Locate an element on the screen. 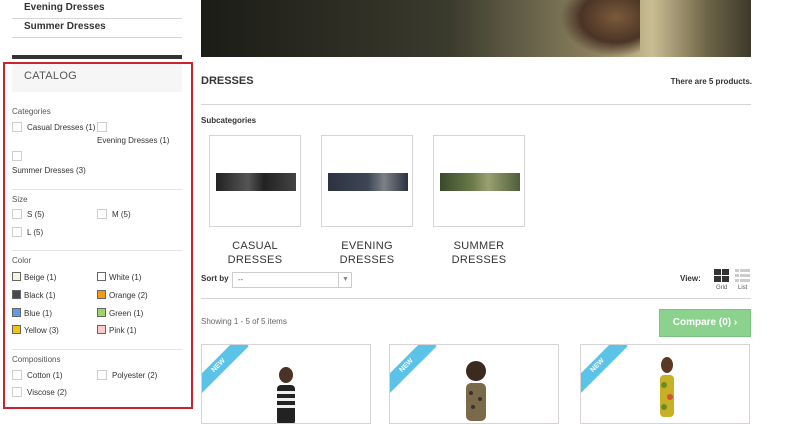 The image size is (800, 424). subcategory-thumb-evening is located at coordinates (367, 181).